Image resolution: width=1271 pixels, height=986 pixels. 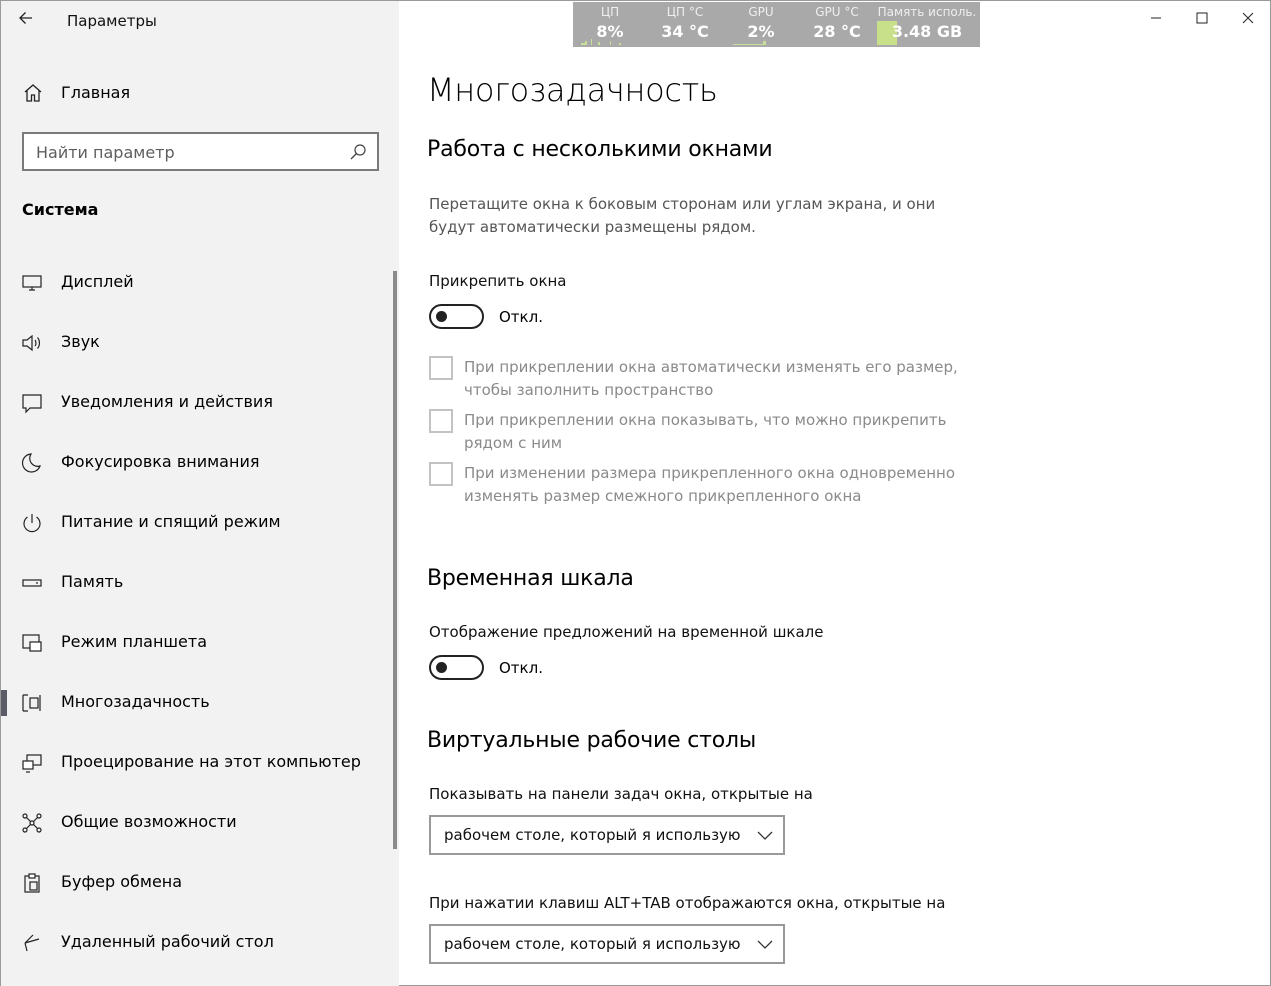 What do you see at coordinates (32, 823) in the screenshot?
I see `shared-experiences-icon` at bounding box center [32, 823].